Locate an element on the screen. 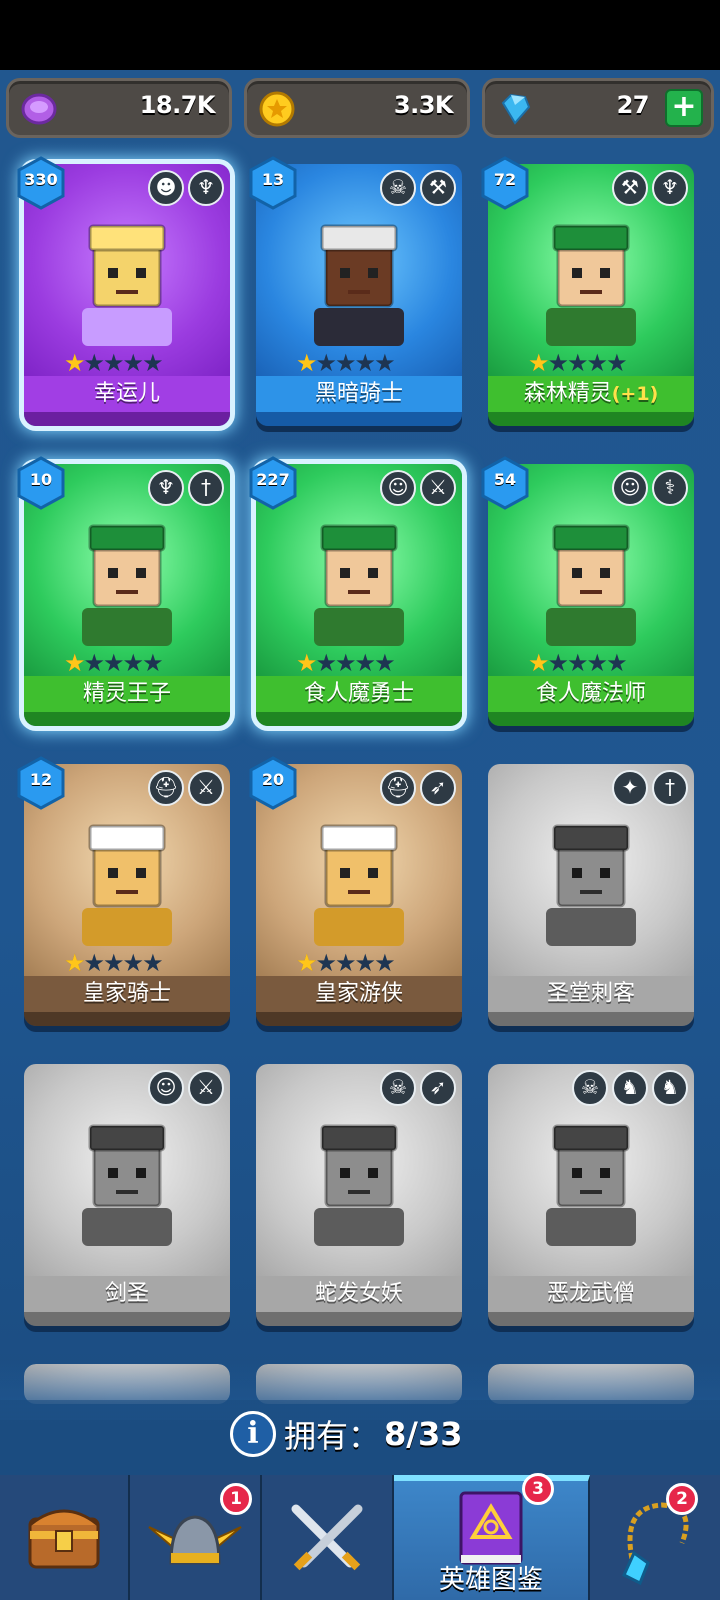  hero-card: ✦ † 圣堂刺客 is located at coordinates (591, 895).